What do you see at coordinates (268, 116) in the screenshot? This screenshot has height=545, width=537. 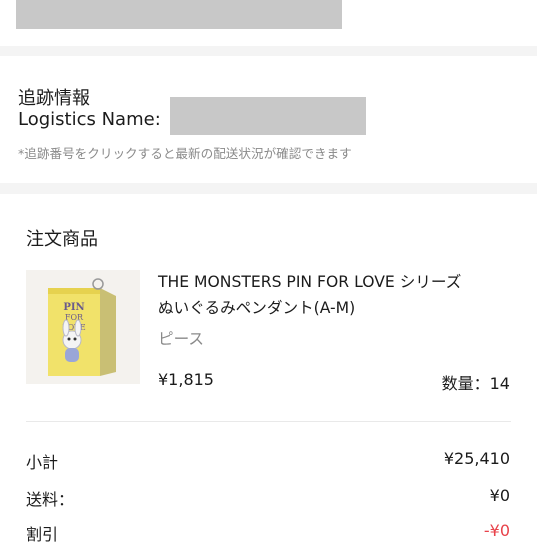 I see `redacted-logistics-name` at bounding box center [268, 116].